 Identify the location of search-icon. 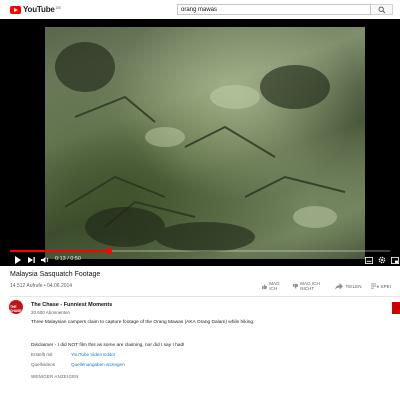
(382, 10).